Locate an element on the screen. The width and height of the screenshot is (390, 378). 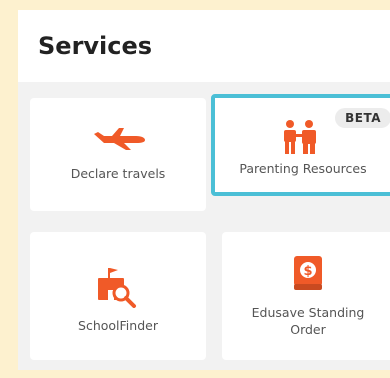
airplane-icon is located at coordinates (119, 141).